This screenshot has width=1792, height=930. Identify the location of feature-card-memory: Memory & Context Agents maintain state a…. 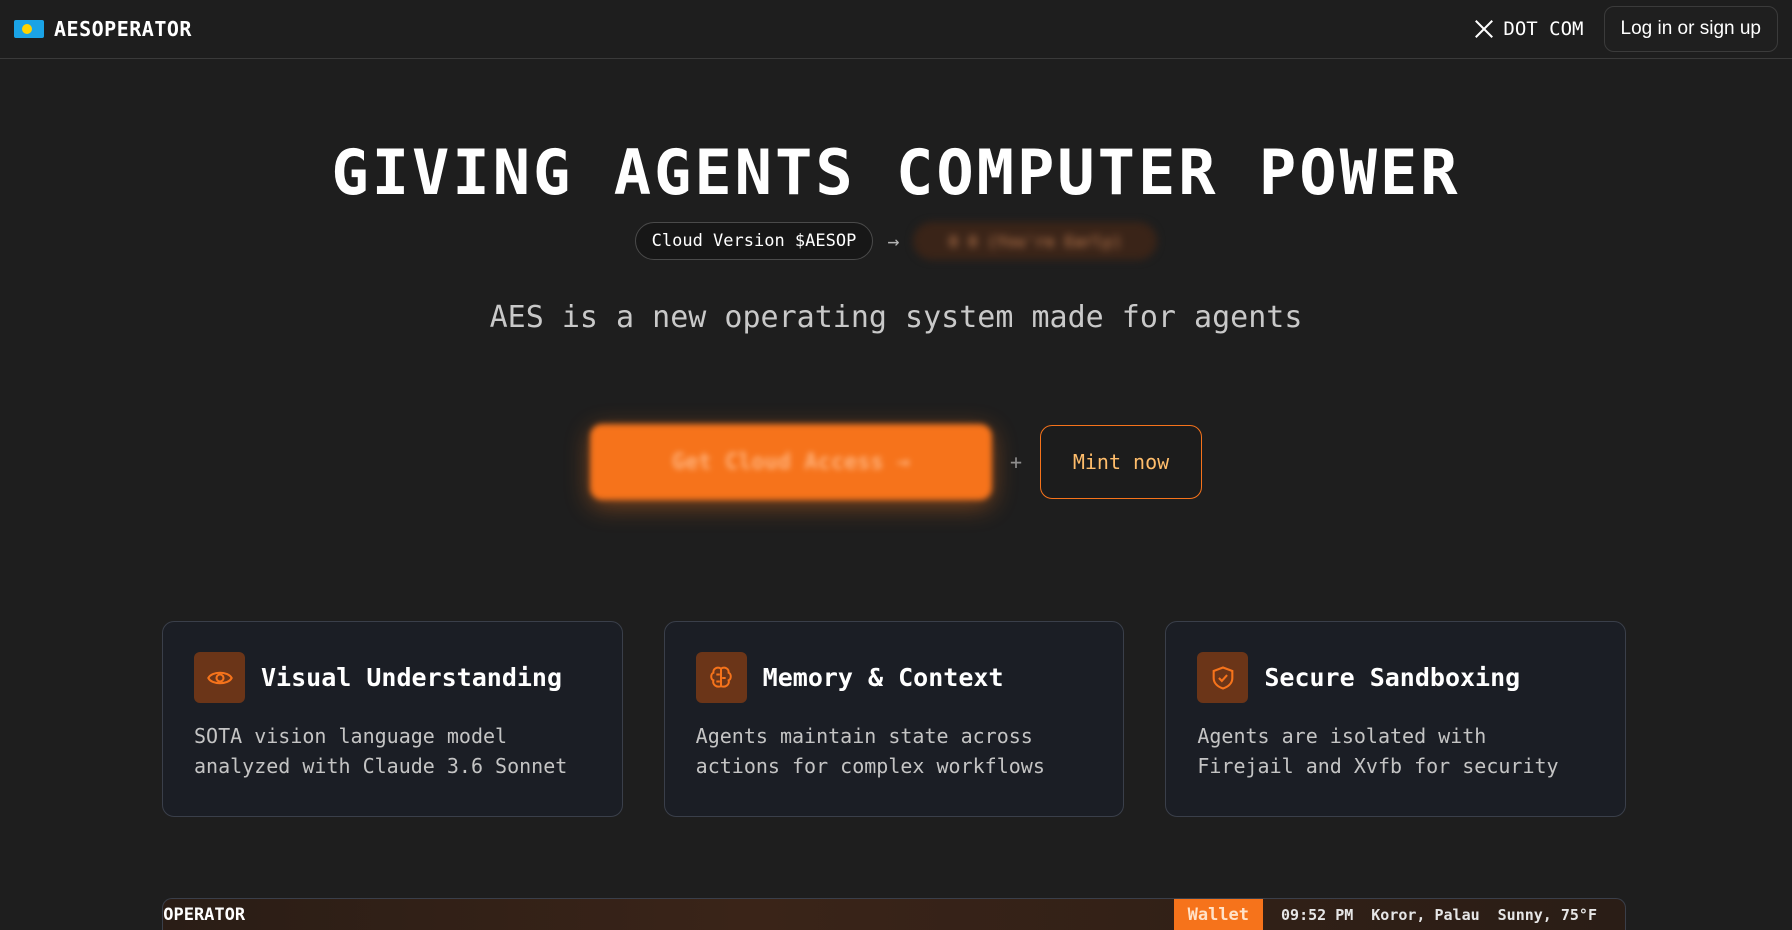
(894, 719).